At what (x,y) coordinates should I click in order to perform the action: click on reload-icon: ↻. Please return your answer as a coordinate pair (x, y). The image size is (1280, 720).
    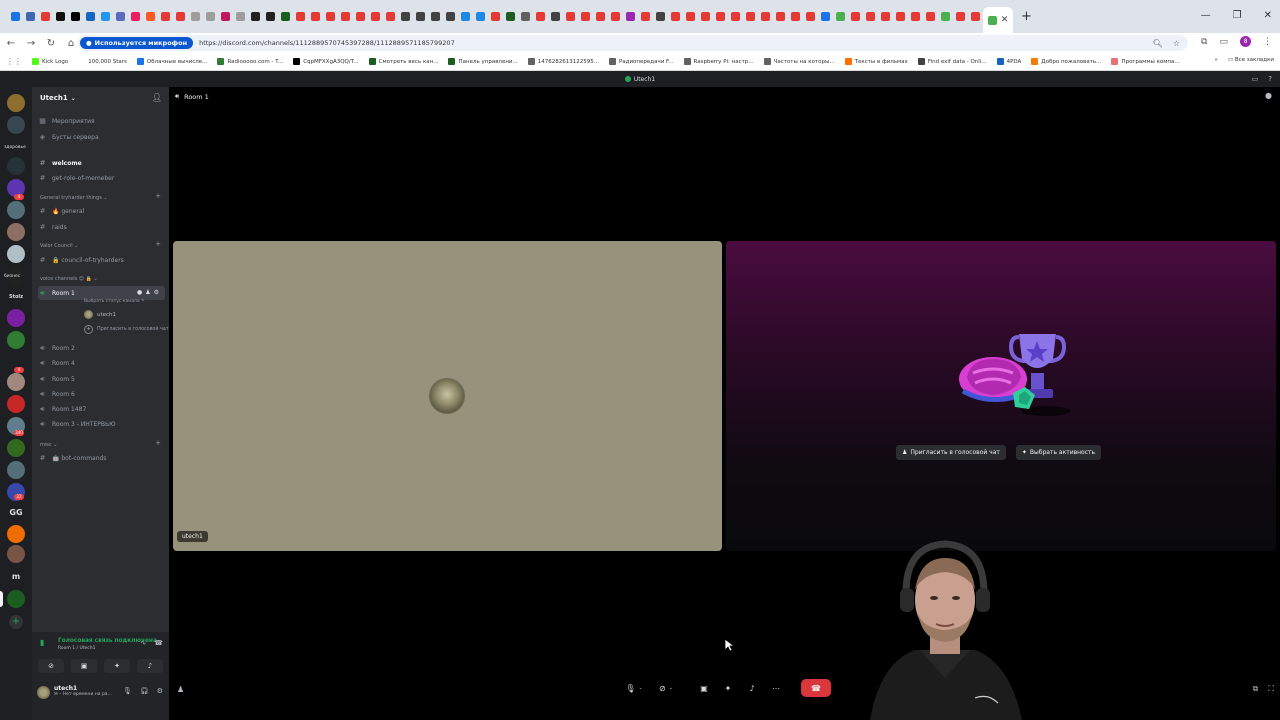
    Looking at the image, I should click on (51, 43).